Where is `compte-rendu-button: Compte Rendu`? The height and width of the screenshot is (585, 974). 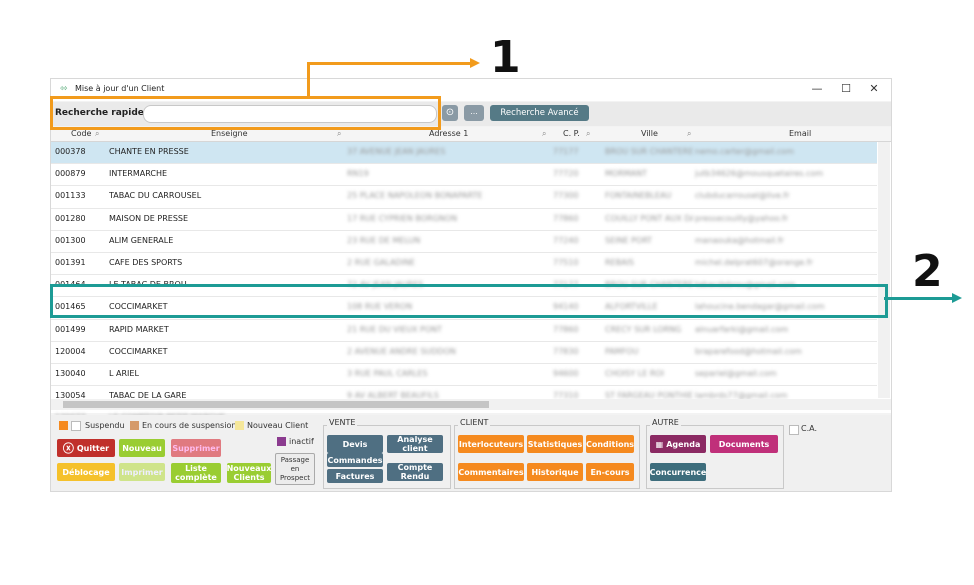 compte-rendu-button: Compte Rendu is located at coordinates (415, 472).